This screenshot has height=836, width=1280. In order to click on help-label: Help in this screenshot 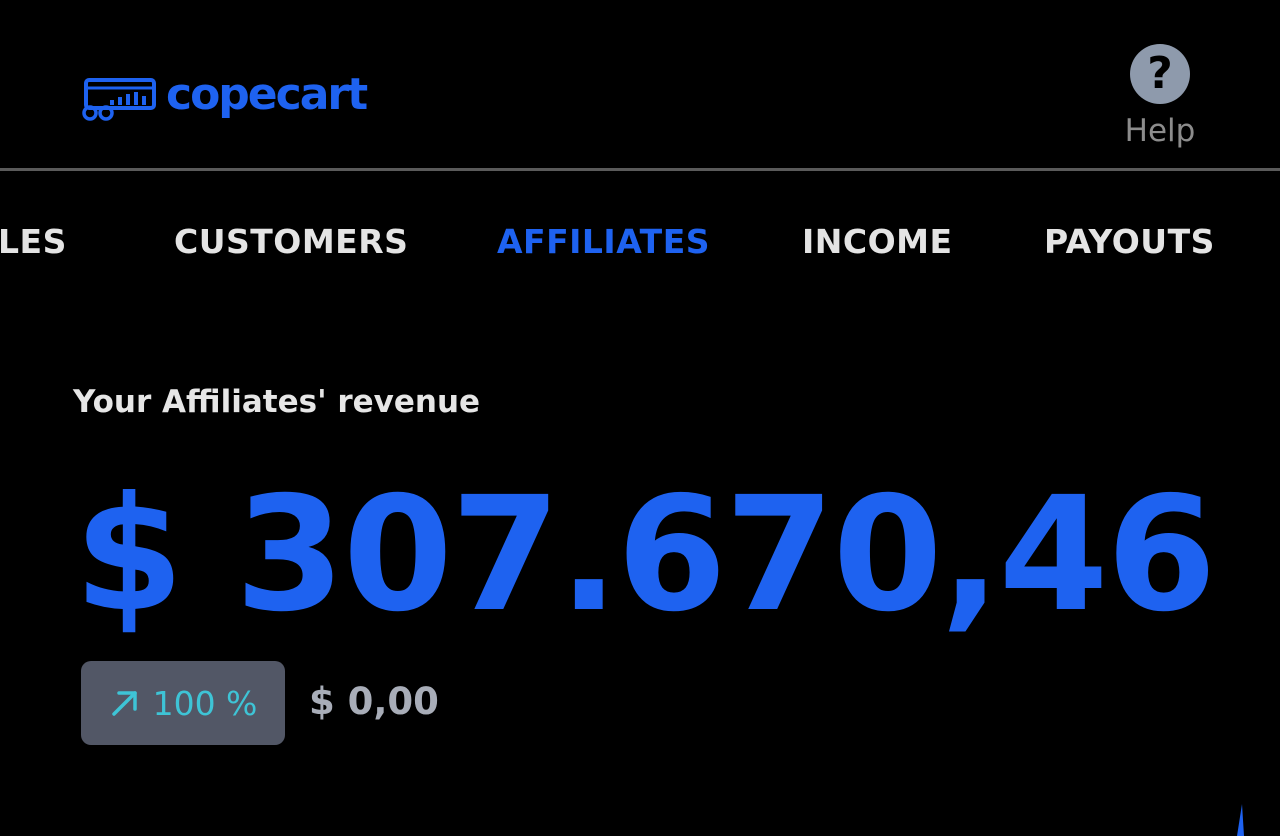, I will do `click(1160, 131)`.